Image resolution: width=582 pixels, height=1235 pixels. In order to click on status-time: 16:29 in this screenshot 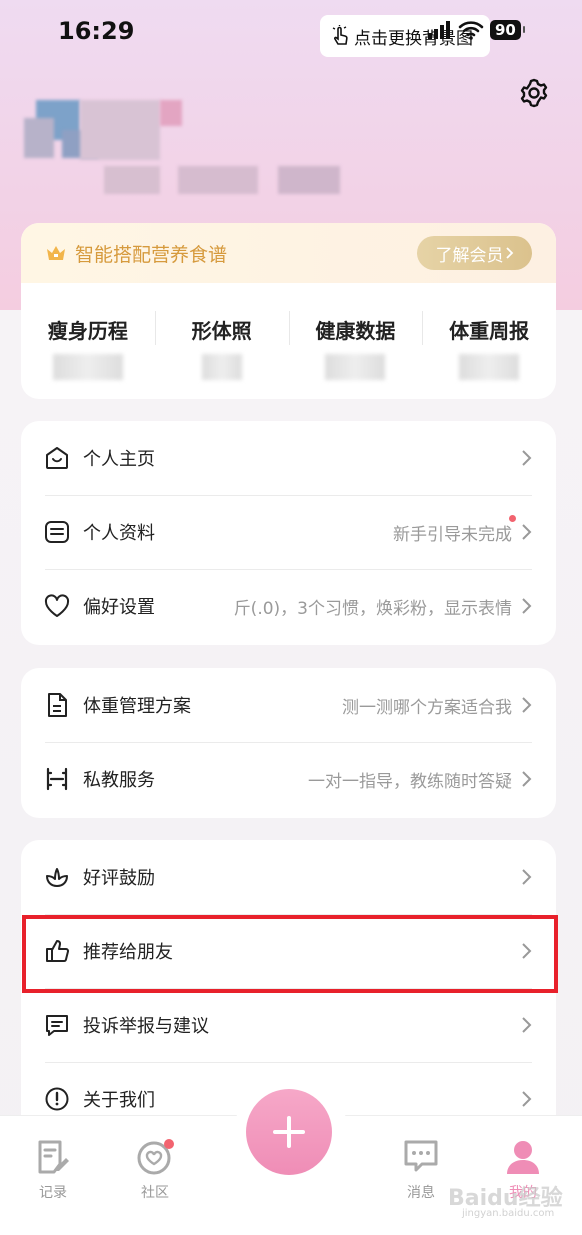, I will do `click(96, 31)`.